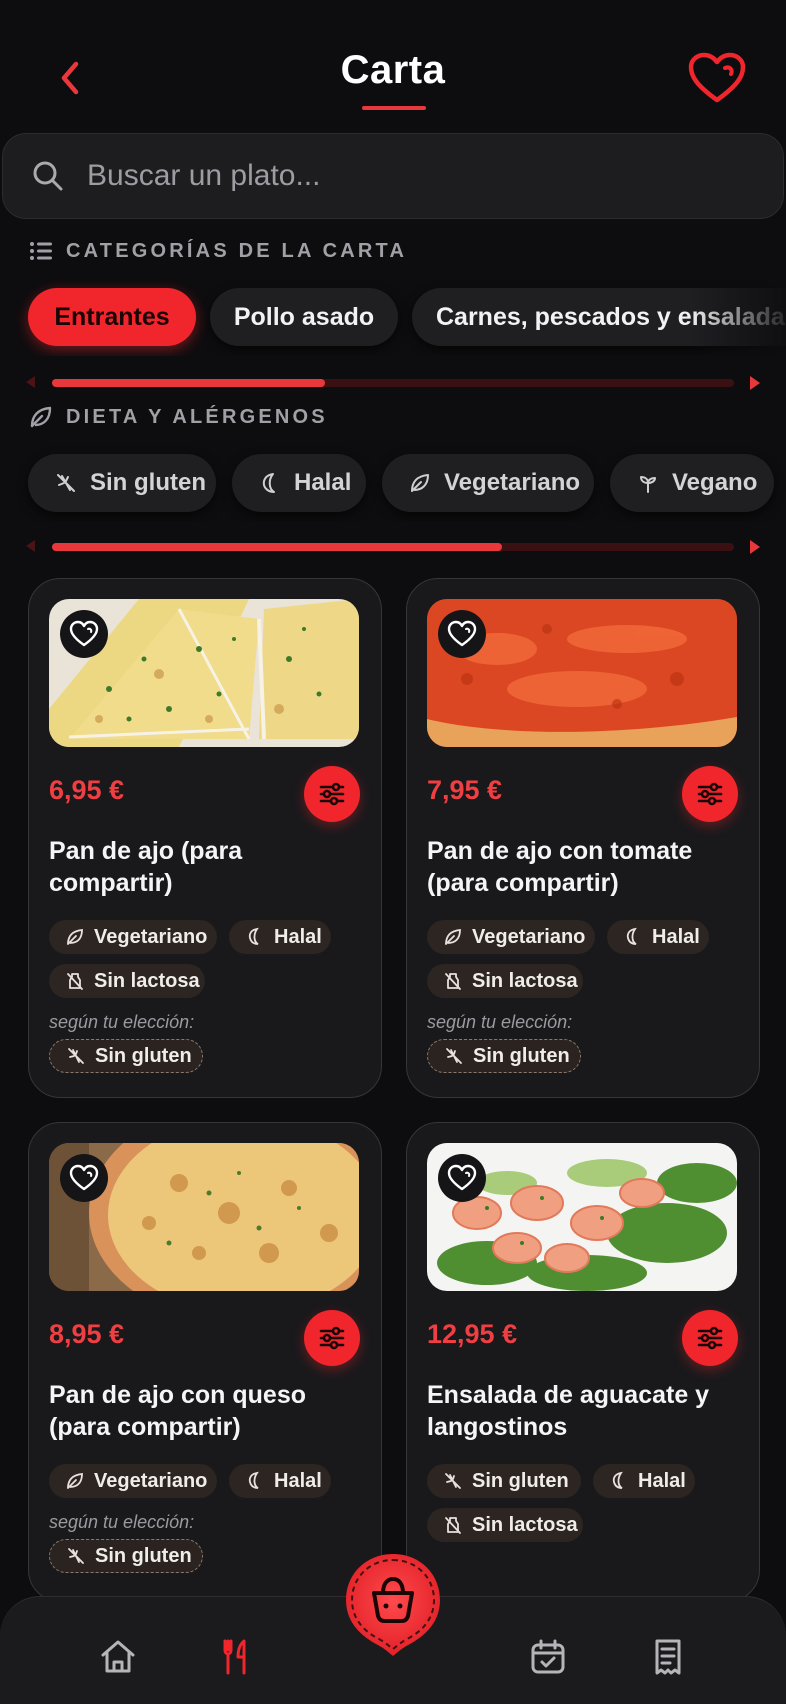 The image size is (786, 1704). What do you see at coordinates (48, 176) in the screenshot?
I see `search-icon` at bounding box center [48, 176].